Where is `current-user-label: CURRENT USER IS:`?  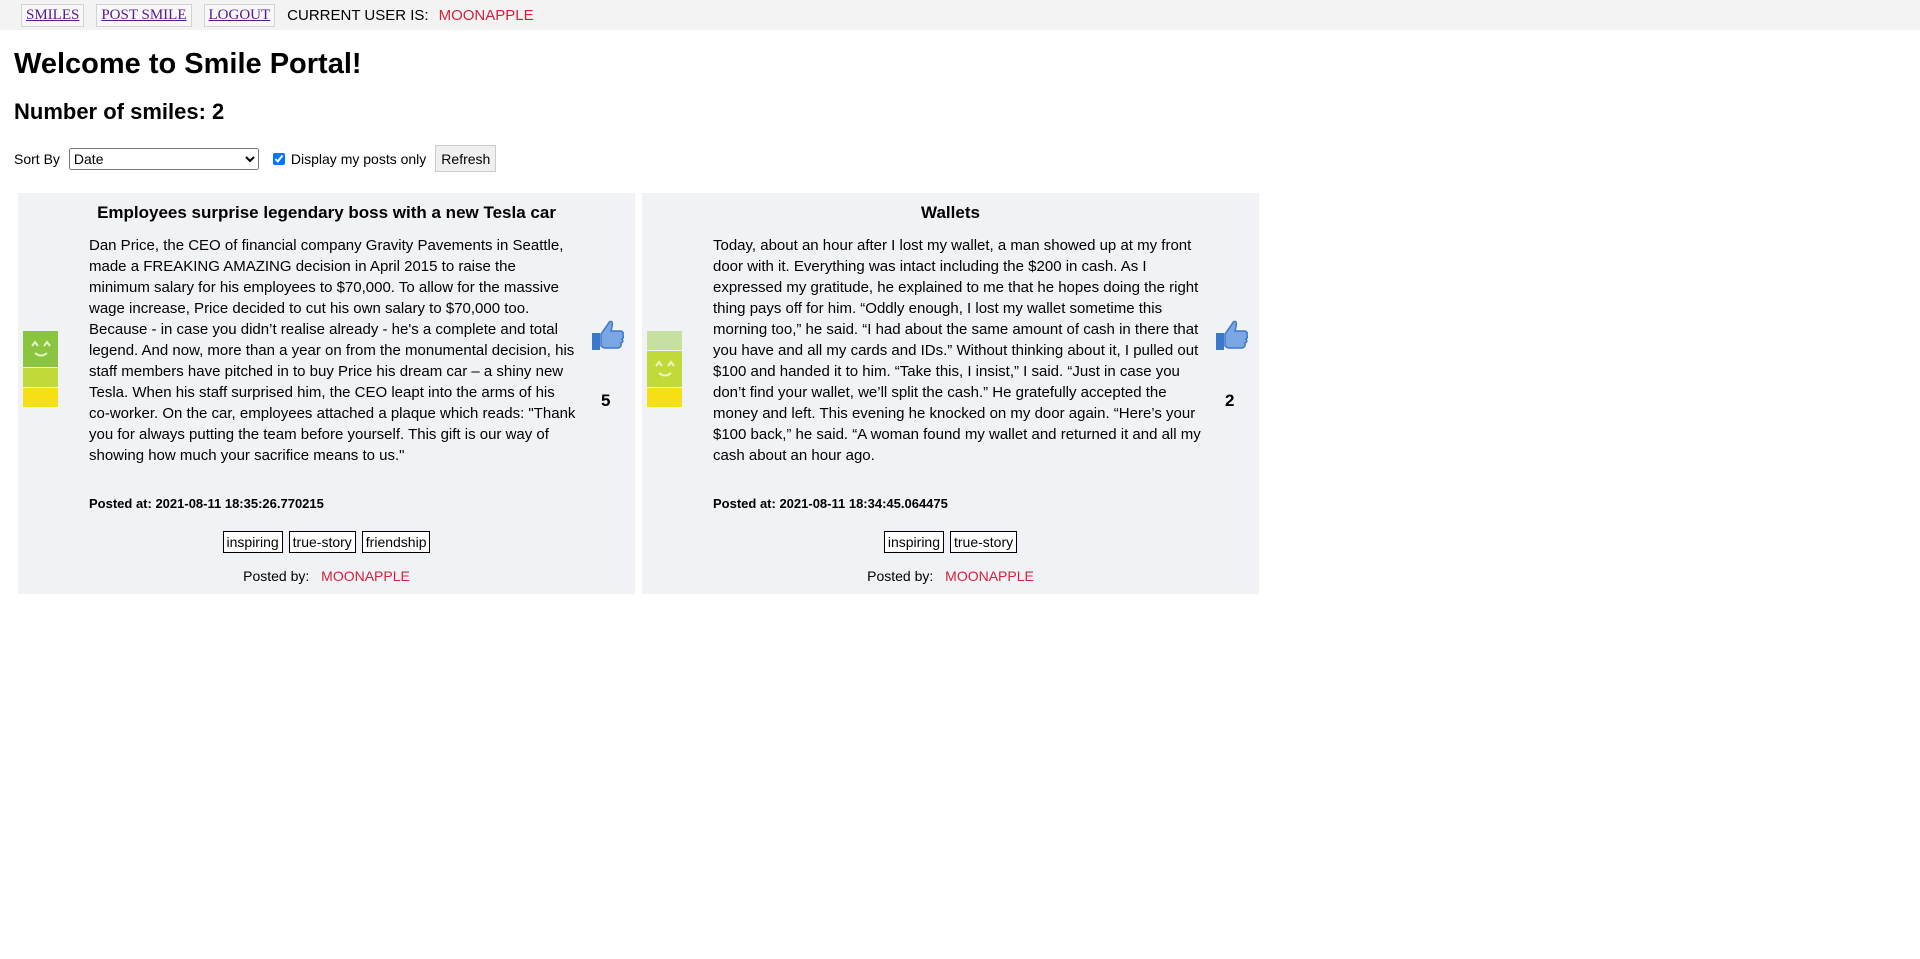 current-user-label: CURRENT USER IS: is located at coordinates (358, 15).